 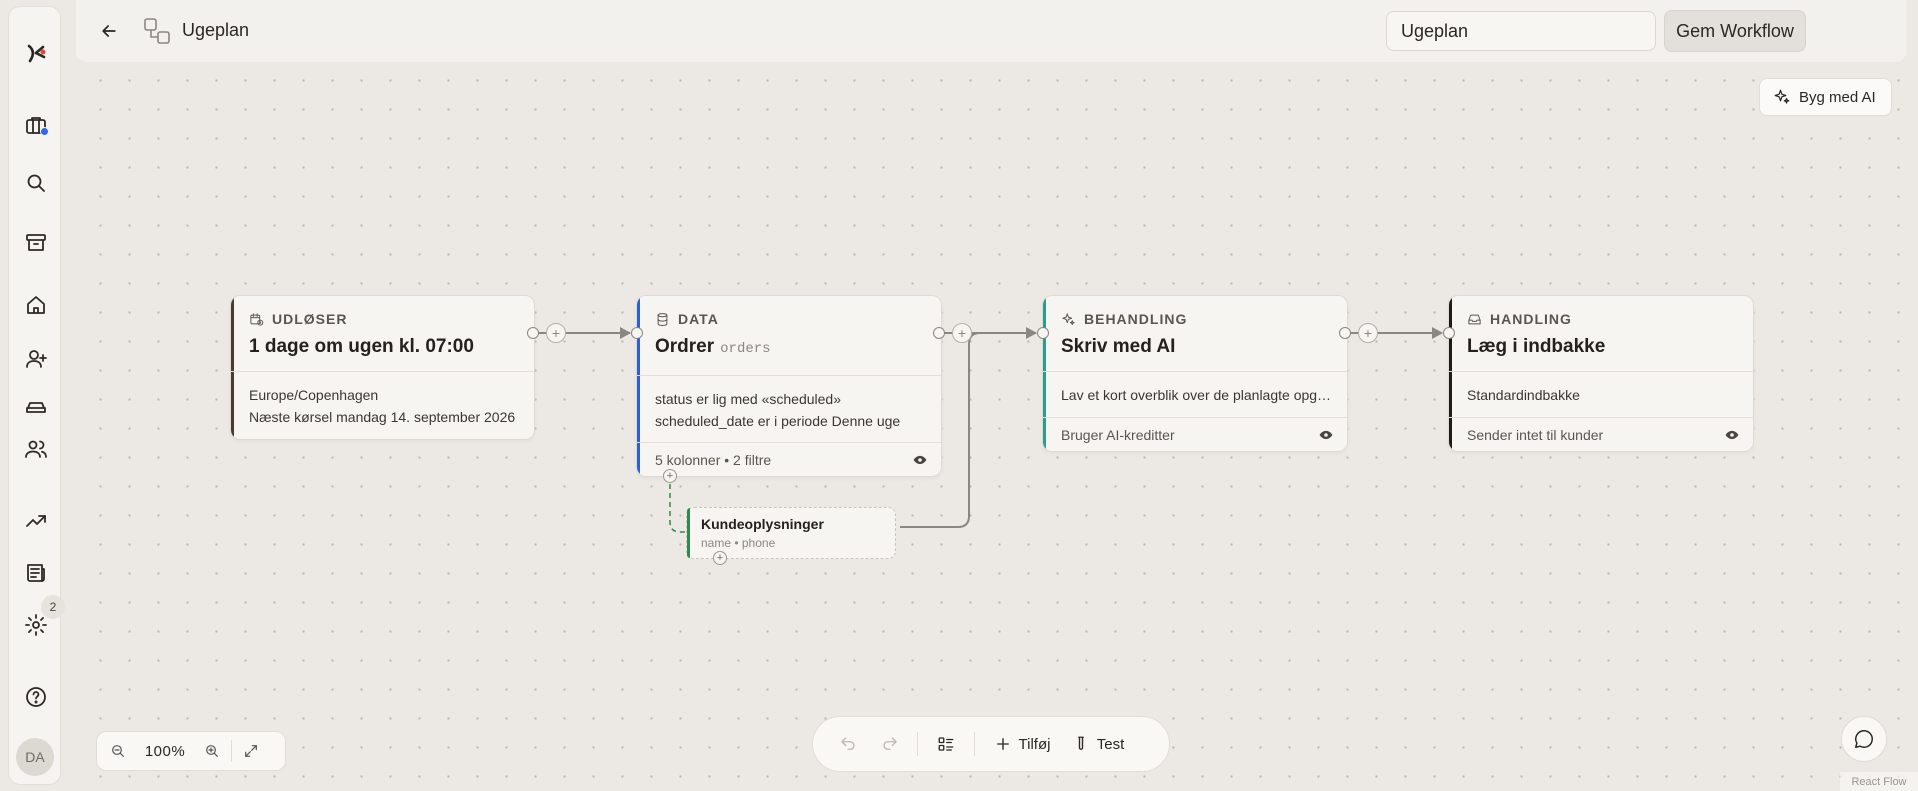 What do you see at coordinates (685, 346) in the screenshot?
I see `node-title: Ordrer` at bounding box center [685, 346].